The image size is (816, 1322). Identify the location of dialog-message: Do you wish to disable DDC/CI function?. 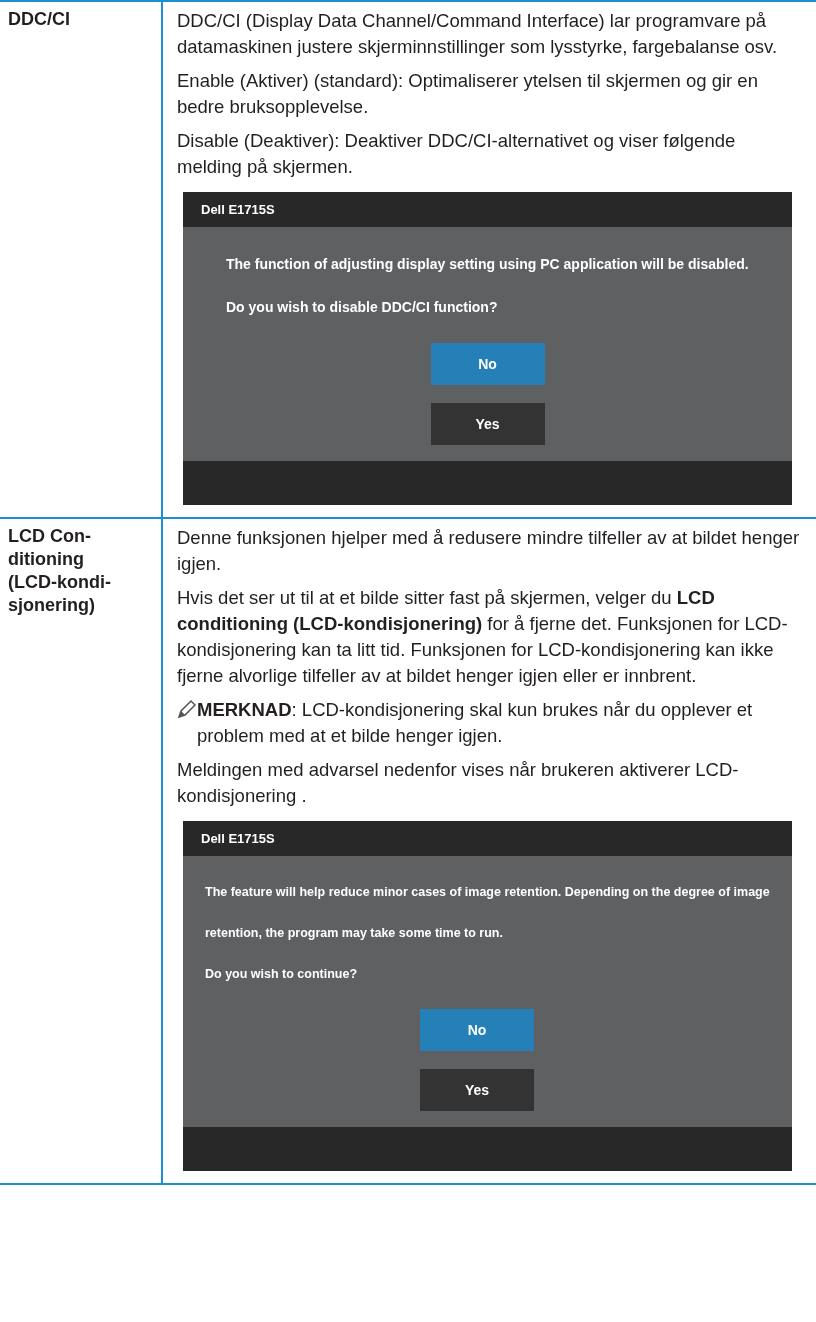
(362, 307).